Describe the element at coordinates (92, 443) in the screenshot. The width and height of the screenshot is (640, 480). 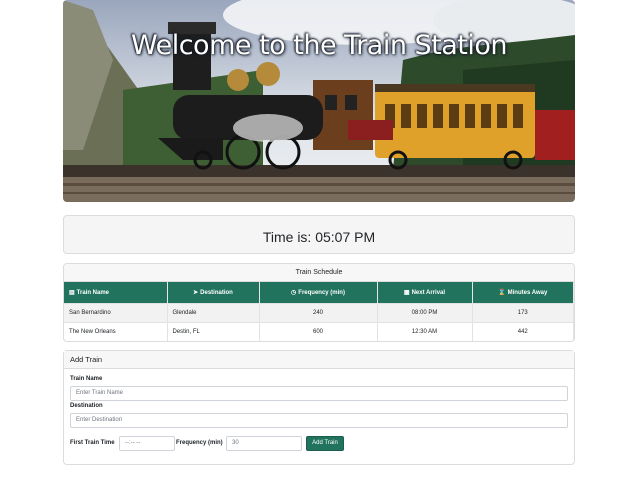
I see `first-train-time-label: First Train Time` at that location.